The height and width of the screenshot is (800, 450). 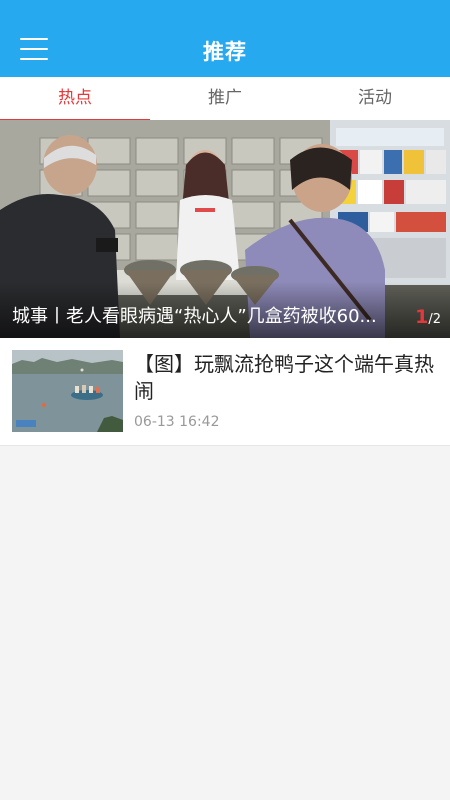 I want to click on news-title: 【图】玩飘流抢鸭子这个端午真热闹, so click(x=284, y=377).